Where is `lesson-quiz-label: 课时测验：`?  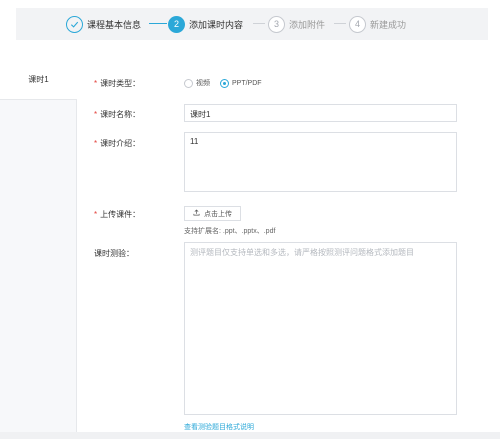 lesson-quiz-label: 课时测验： is located at coordinates (114, 253).